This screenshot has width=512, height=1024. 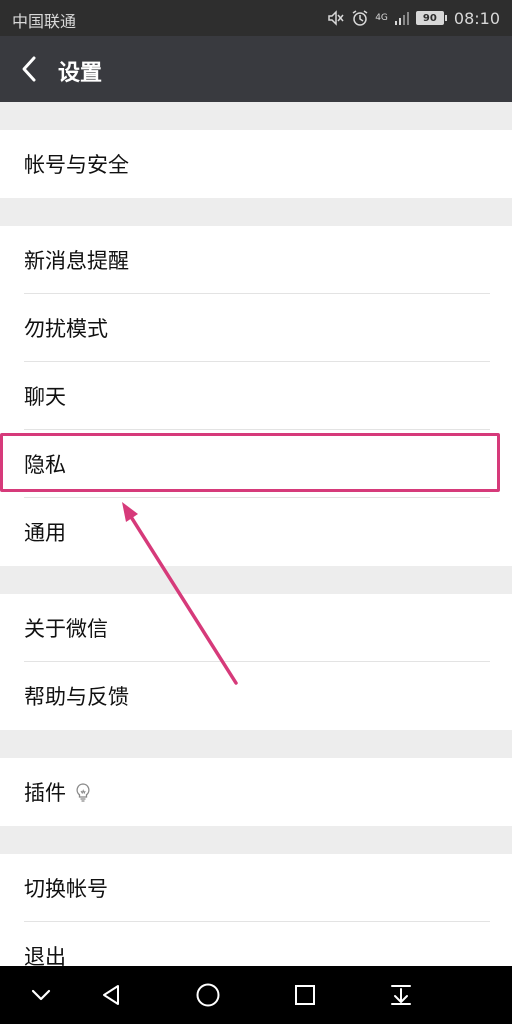 What do you see at coordinates (83, 792) in the screenshot?
I see `lightbulb-icon` at bounding box center [83, 792].